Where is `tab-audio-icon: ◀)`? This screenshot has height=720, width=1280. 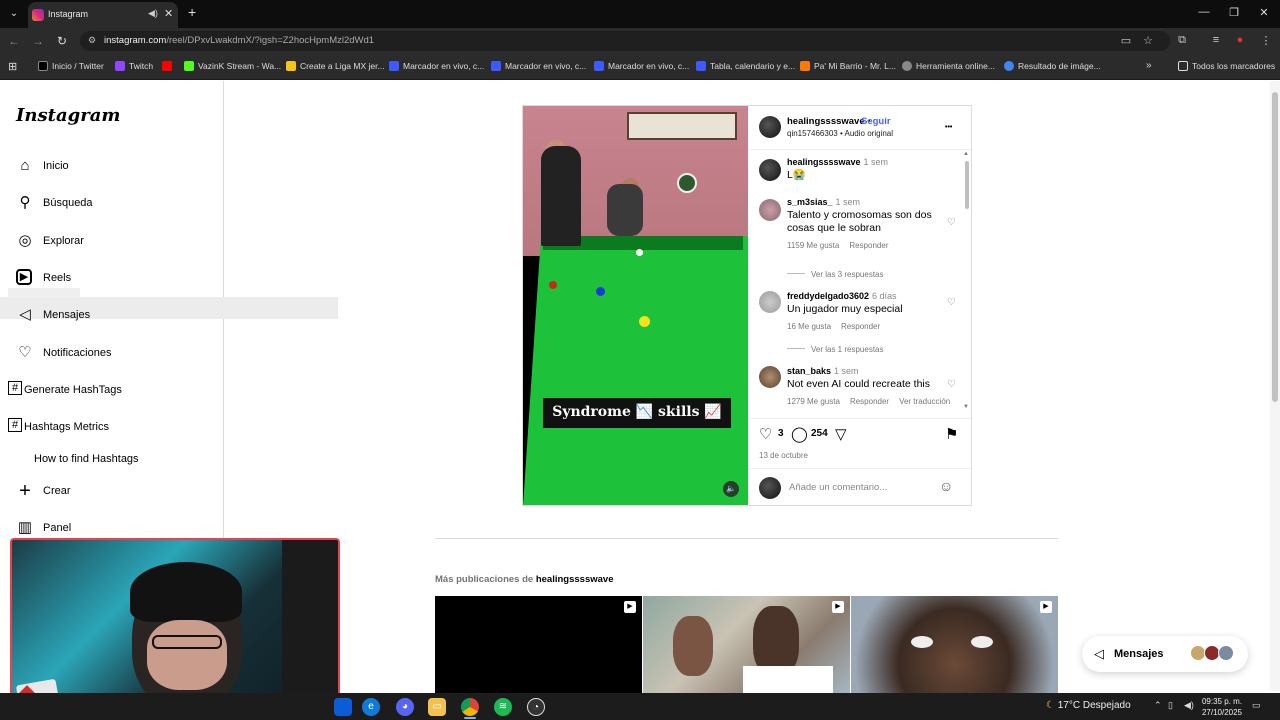
tab-audio-icon: ◀) is located at coordinates (153, 13).